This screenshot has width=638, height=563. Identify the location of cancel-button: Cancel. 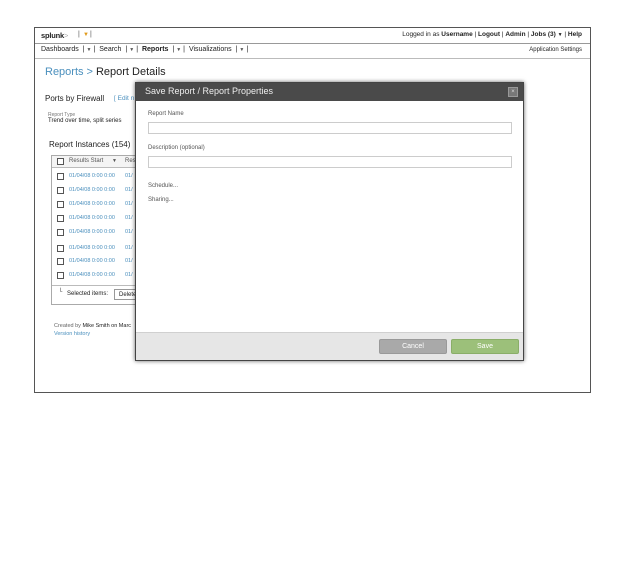
(413, 346).